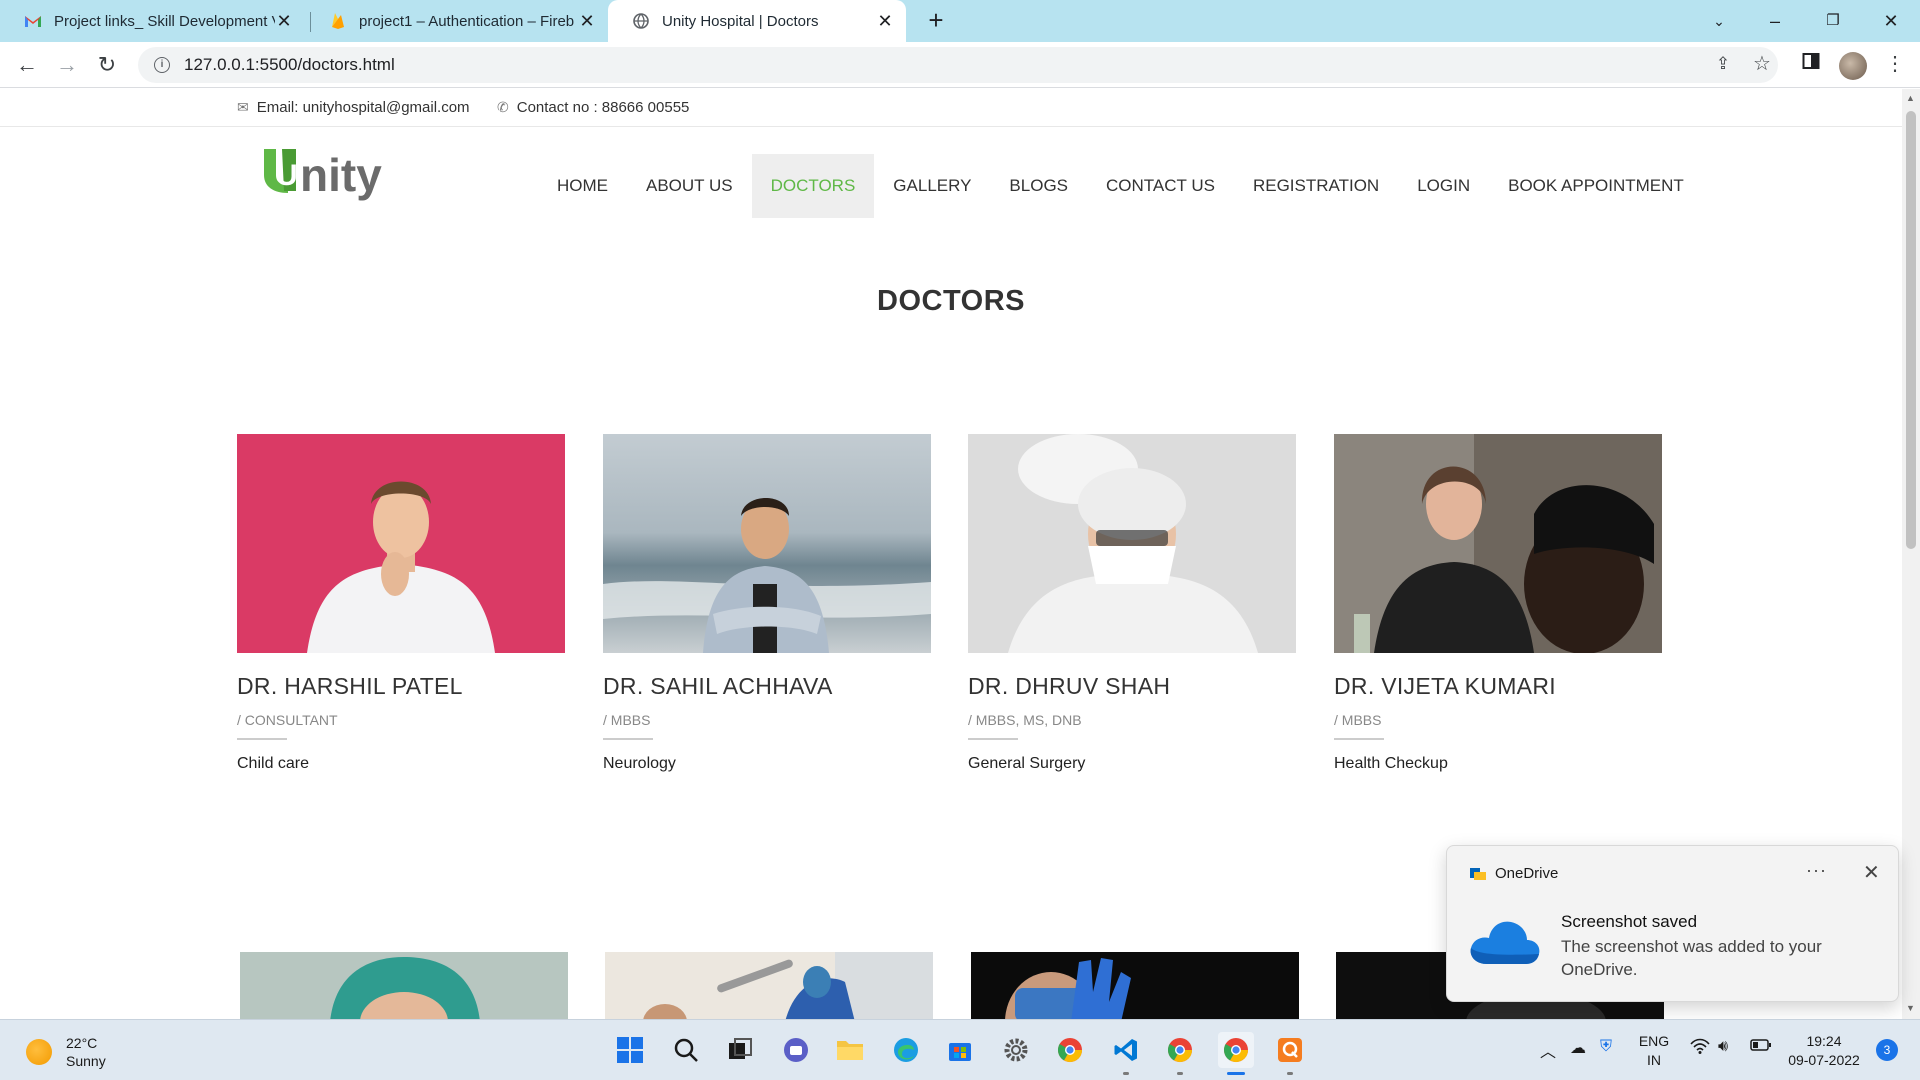 Image resolution: width=1920 pixels, height=1080 pixels. What do you see at coordinates (107, 65) in the screenshot?
I see `reload-button: ↻` at bounding box center [107, 65].